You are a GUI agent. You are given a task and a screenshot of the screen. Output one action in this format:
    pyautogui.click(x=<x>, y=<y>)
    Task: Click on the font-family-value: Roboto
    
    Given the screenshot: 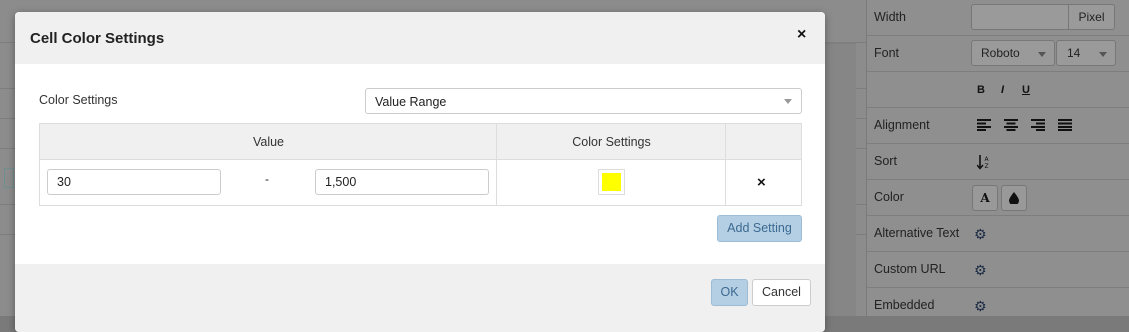 What is the action you would take?
    pyautogui.click(x=1000, y=53)
    